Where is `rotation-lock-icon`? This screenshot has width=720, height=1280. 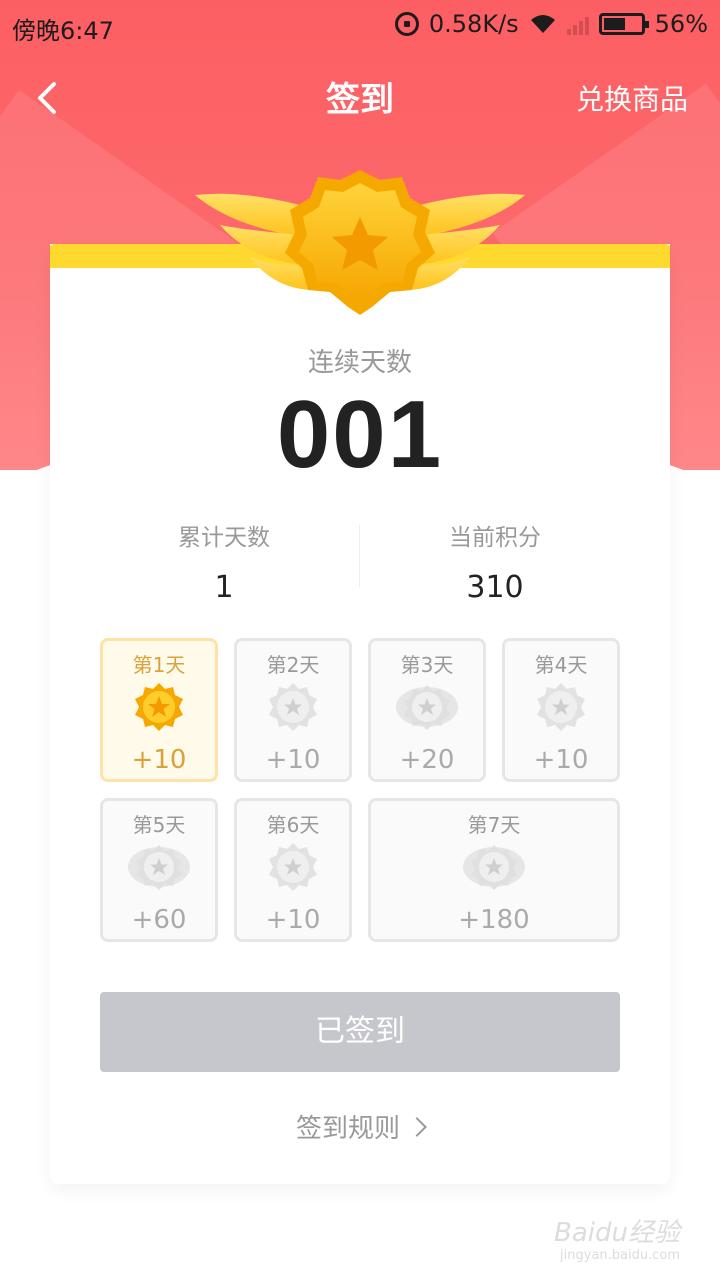
rotation-lock-icon is located at coordinates (406, 24).